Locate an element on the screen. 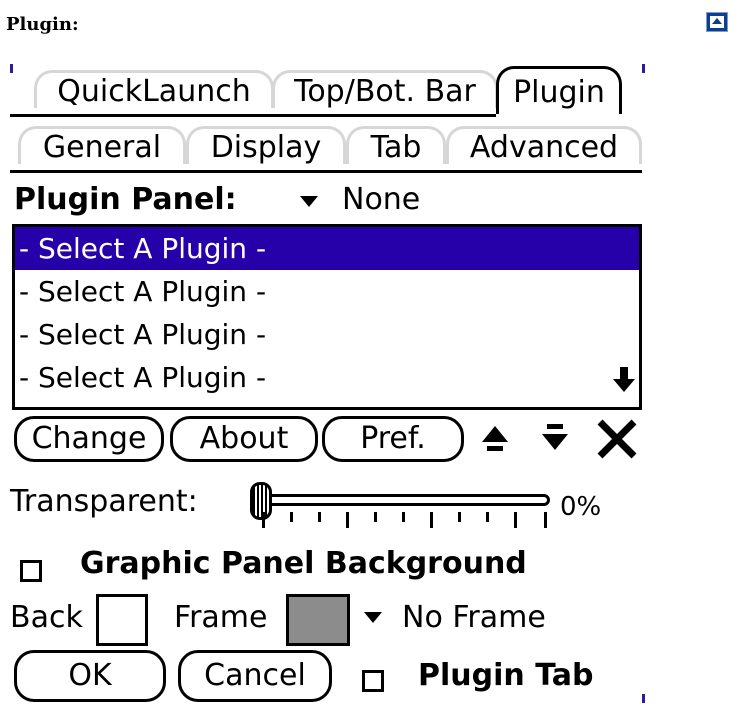 The image size is (738, 706). tab-tab: Tab is located at coordinates (396, 145).